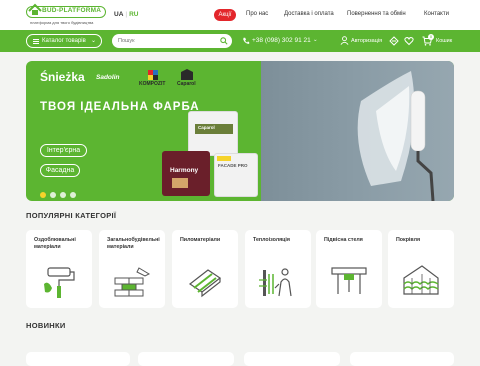 This screenshot has height=366, width=480. Describe the element at coordinates (59, 282) in the screenshot. I see `paint-roller-icon` at that location.